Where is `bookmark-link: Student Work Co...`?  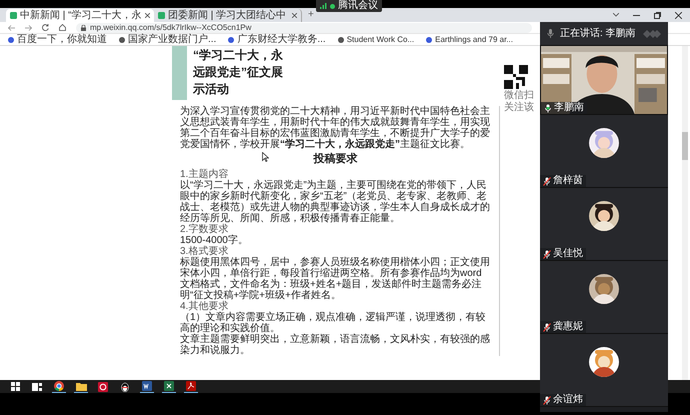 bookmark-link: Student Work Co... is located at coordinates (380, 40).